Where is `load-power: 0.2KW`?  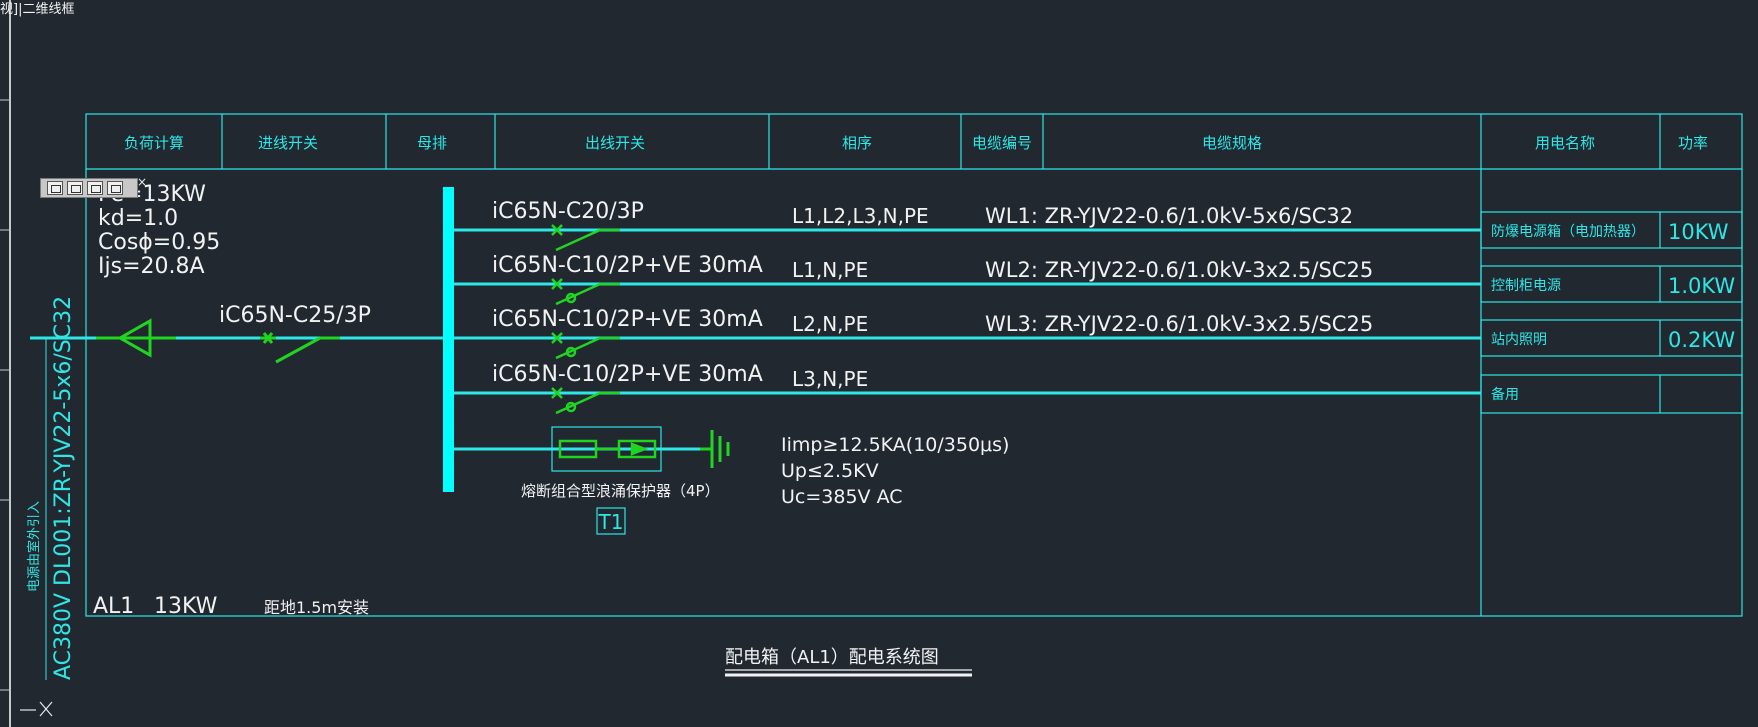 load-power: 0.2KW is located at coordinates (1701, 340).